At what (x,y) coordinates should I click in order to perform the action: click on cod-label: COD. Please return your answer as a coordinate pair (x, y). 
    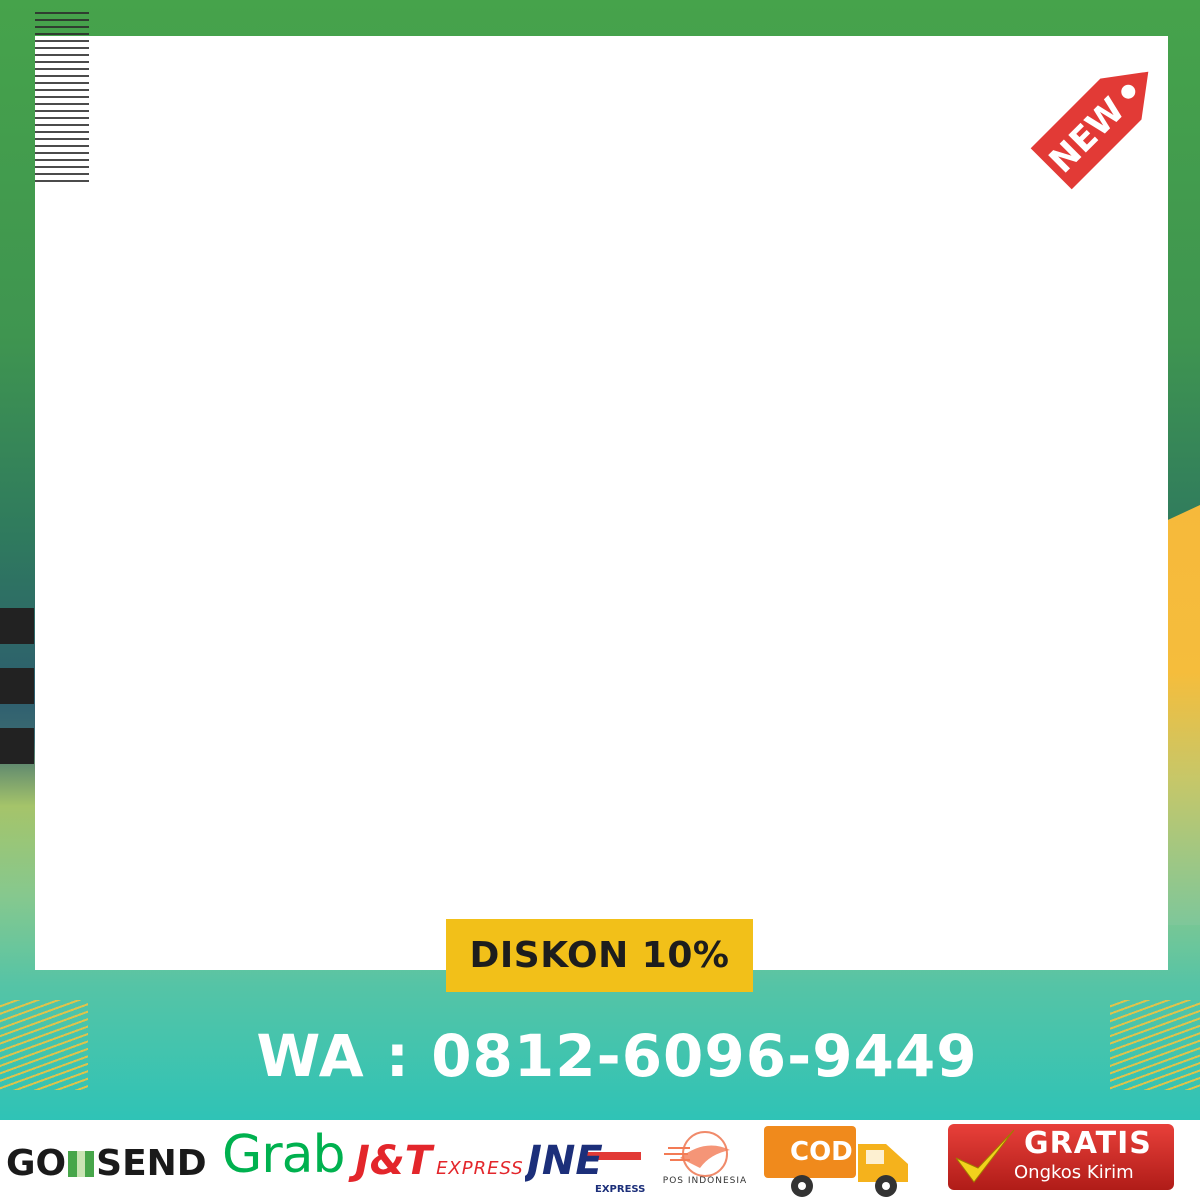
    Looking at the image, I should click on (821, 1152).